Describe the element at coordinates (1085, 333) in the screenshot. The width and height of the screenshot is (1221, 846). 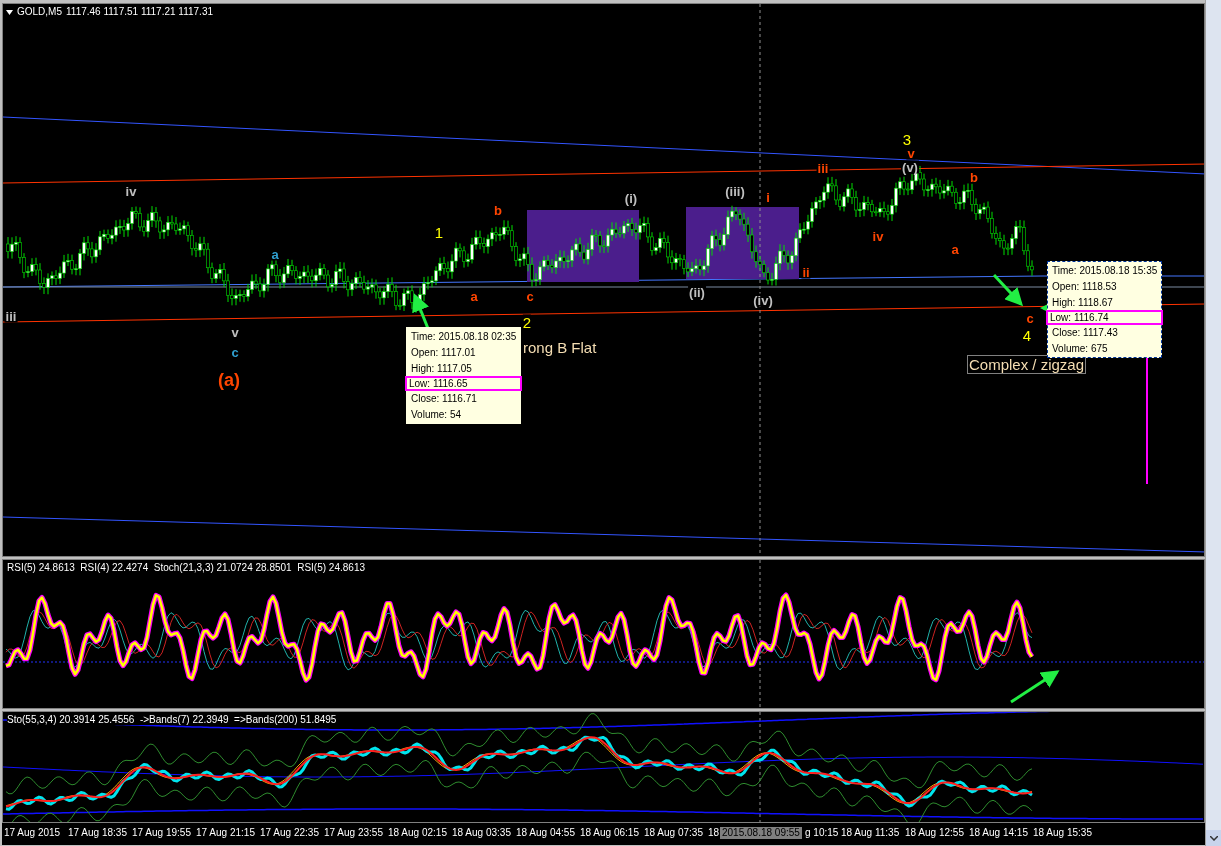
I see `tooltip-line: Close: 1117.43` at that location.